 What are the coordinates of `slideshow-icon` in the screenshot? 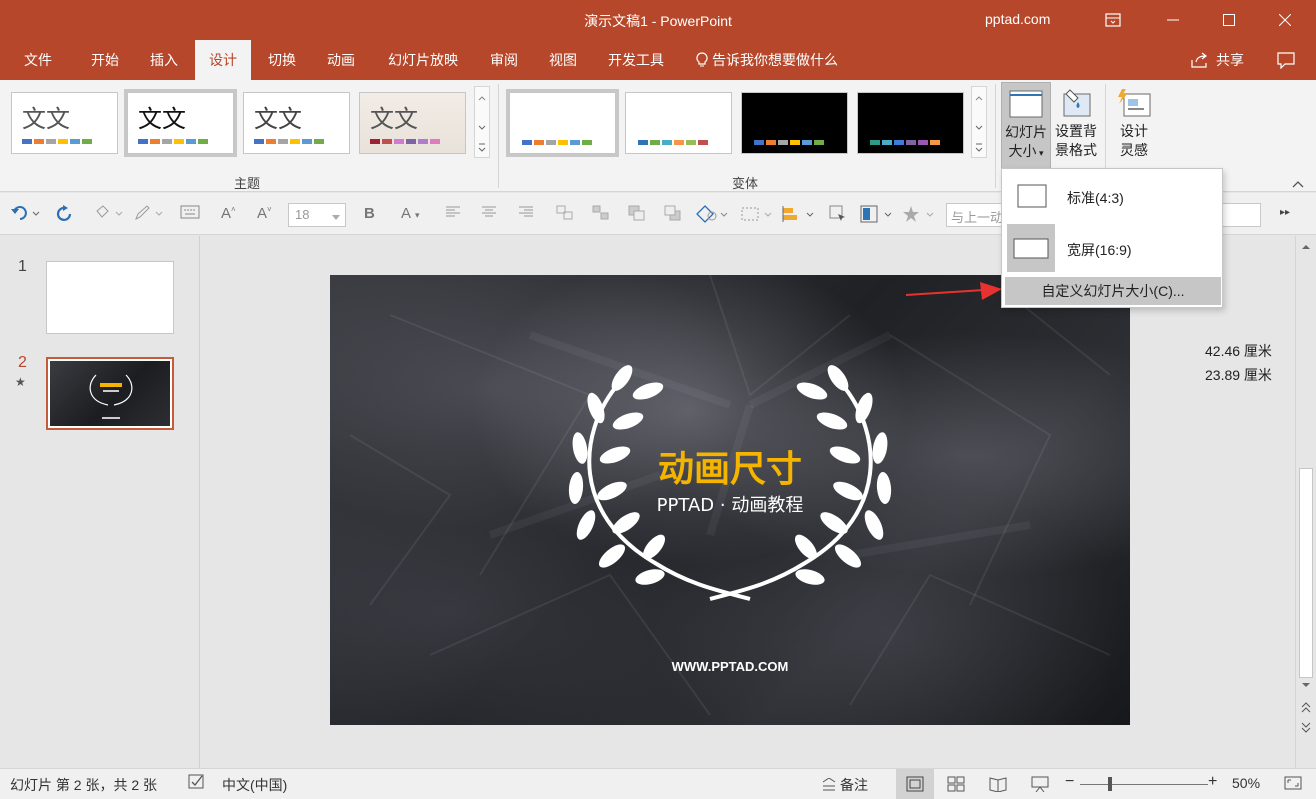 It's located at (1040, 785).